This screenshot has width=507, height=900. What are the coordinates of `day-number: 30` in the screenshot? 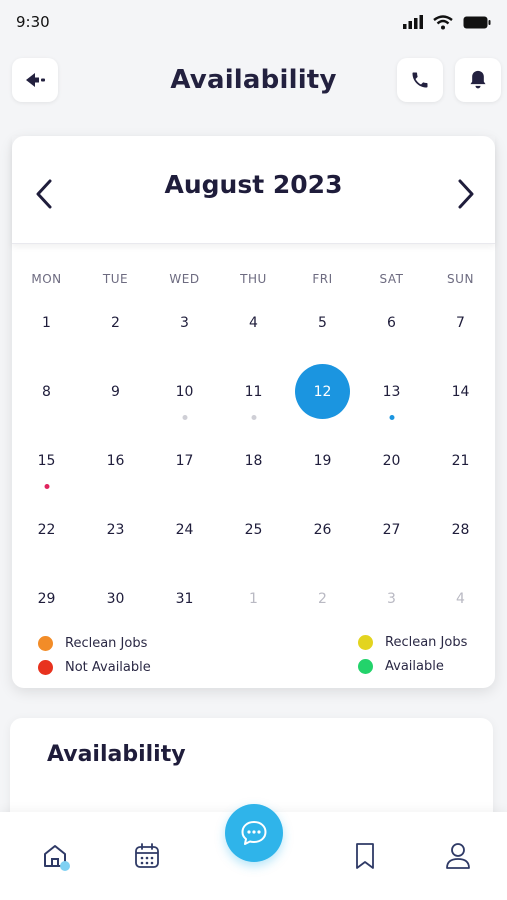 It's located at (115, 598).